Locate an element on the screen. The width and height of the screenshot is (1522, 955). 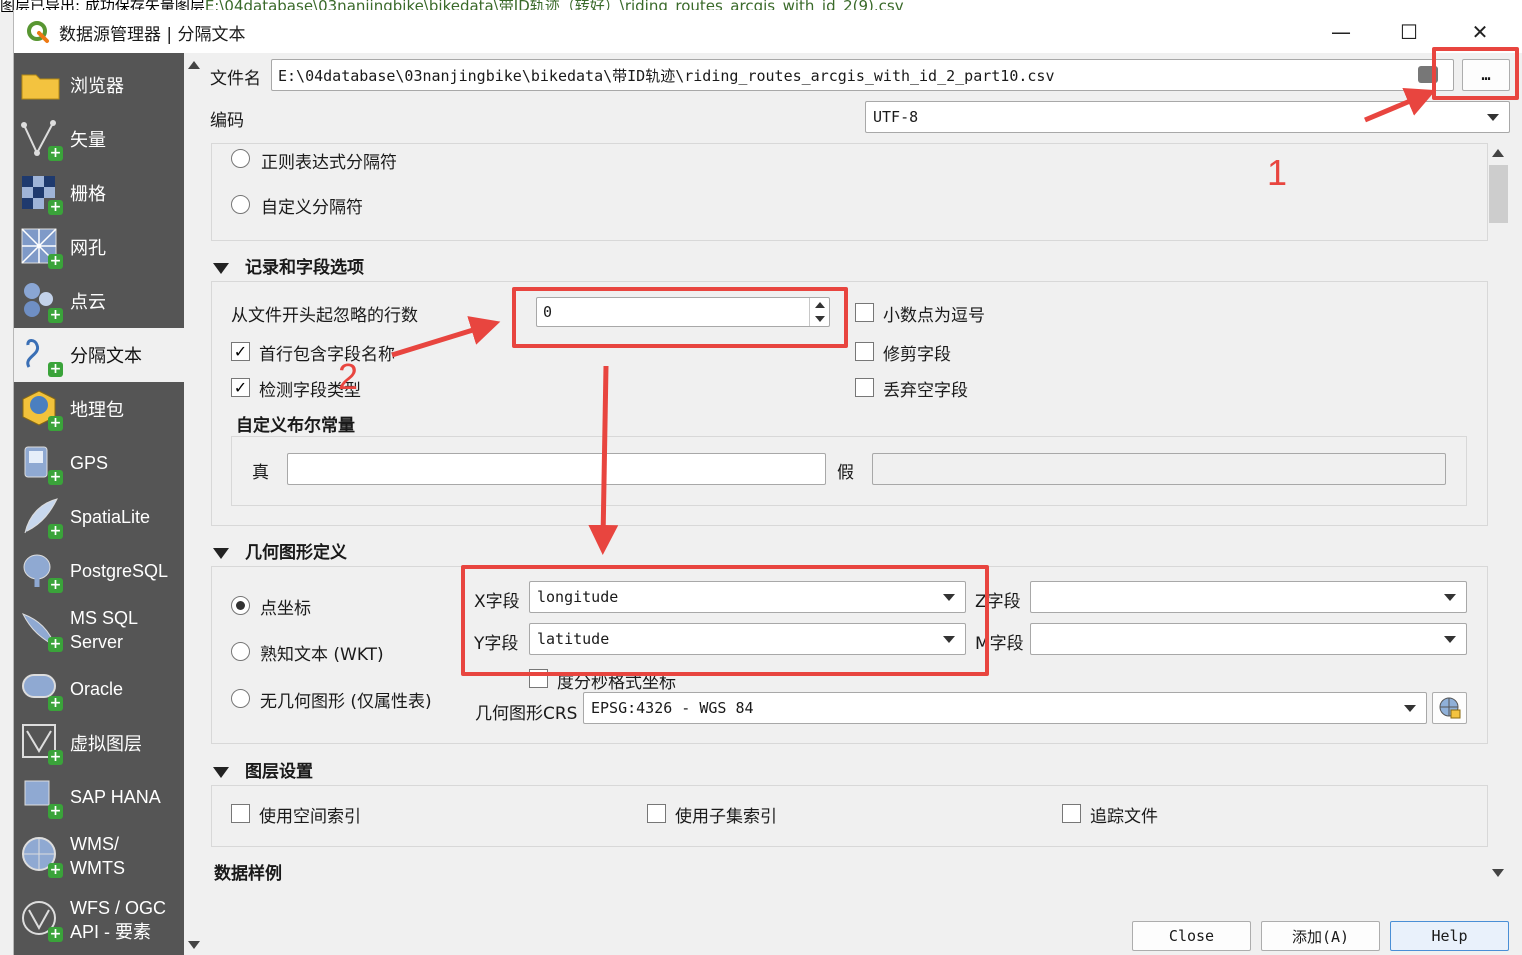
subset-index-checkbox is located at coordinates (656, 813).